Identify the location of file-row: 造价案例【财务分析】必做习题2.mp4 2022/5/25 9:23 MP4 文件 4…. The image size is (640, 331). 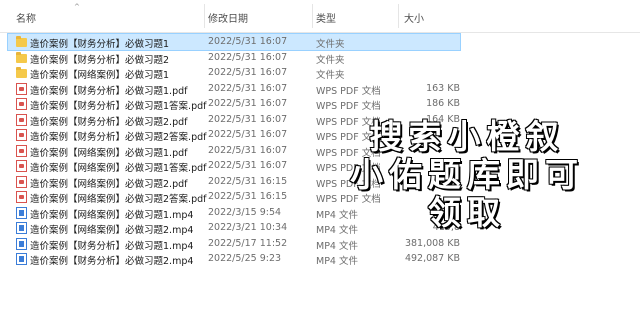
(234, 259).